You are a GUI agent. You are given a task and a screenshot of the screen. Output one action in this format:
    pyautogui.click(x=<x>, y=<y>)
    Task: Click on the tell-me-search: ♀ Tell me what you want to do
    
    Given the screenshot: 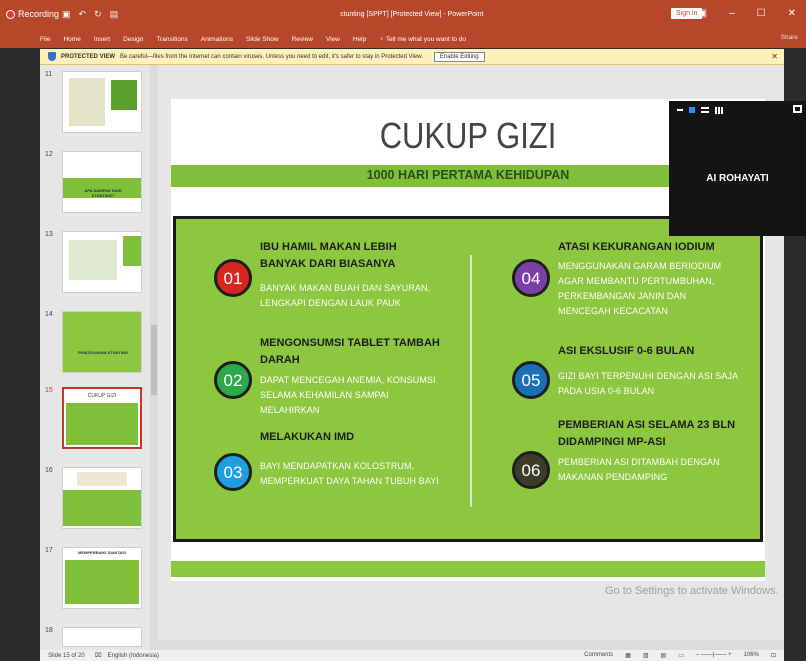 What is the action you would take?
    pyautogui.click(x=422, y=39)
    